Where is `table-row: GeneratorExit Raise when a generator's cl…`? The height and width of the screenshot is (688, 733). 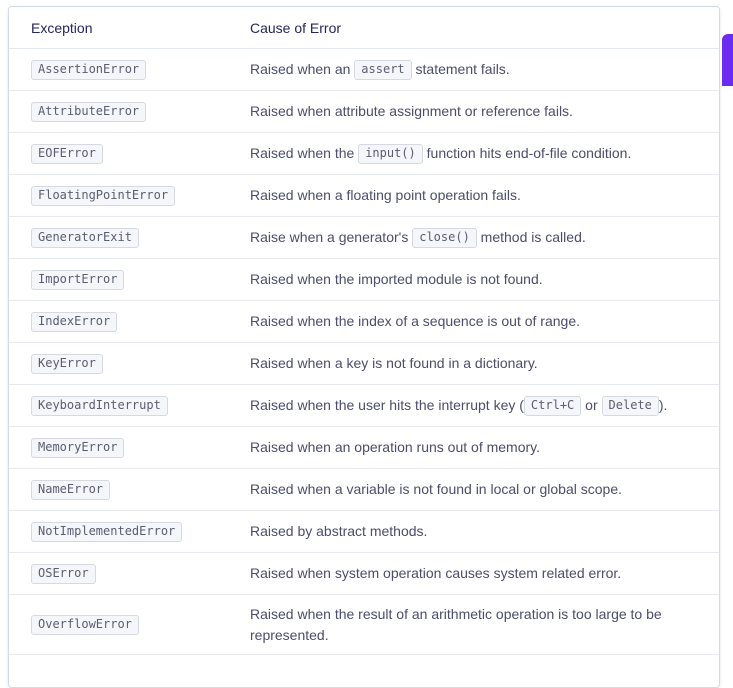 table-row: GeneratorExit Raise when a generator's cl… is located at coordinates (364, 237).